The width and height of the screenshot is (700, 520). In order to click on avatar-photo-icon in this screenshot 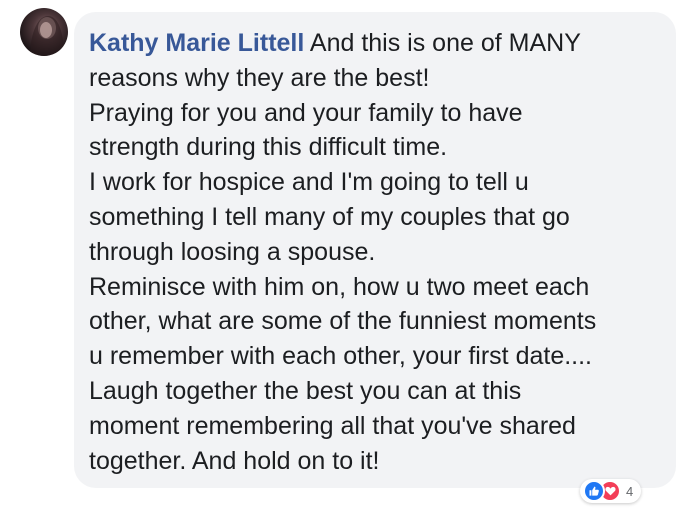, I will do `click(47, 36)`.